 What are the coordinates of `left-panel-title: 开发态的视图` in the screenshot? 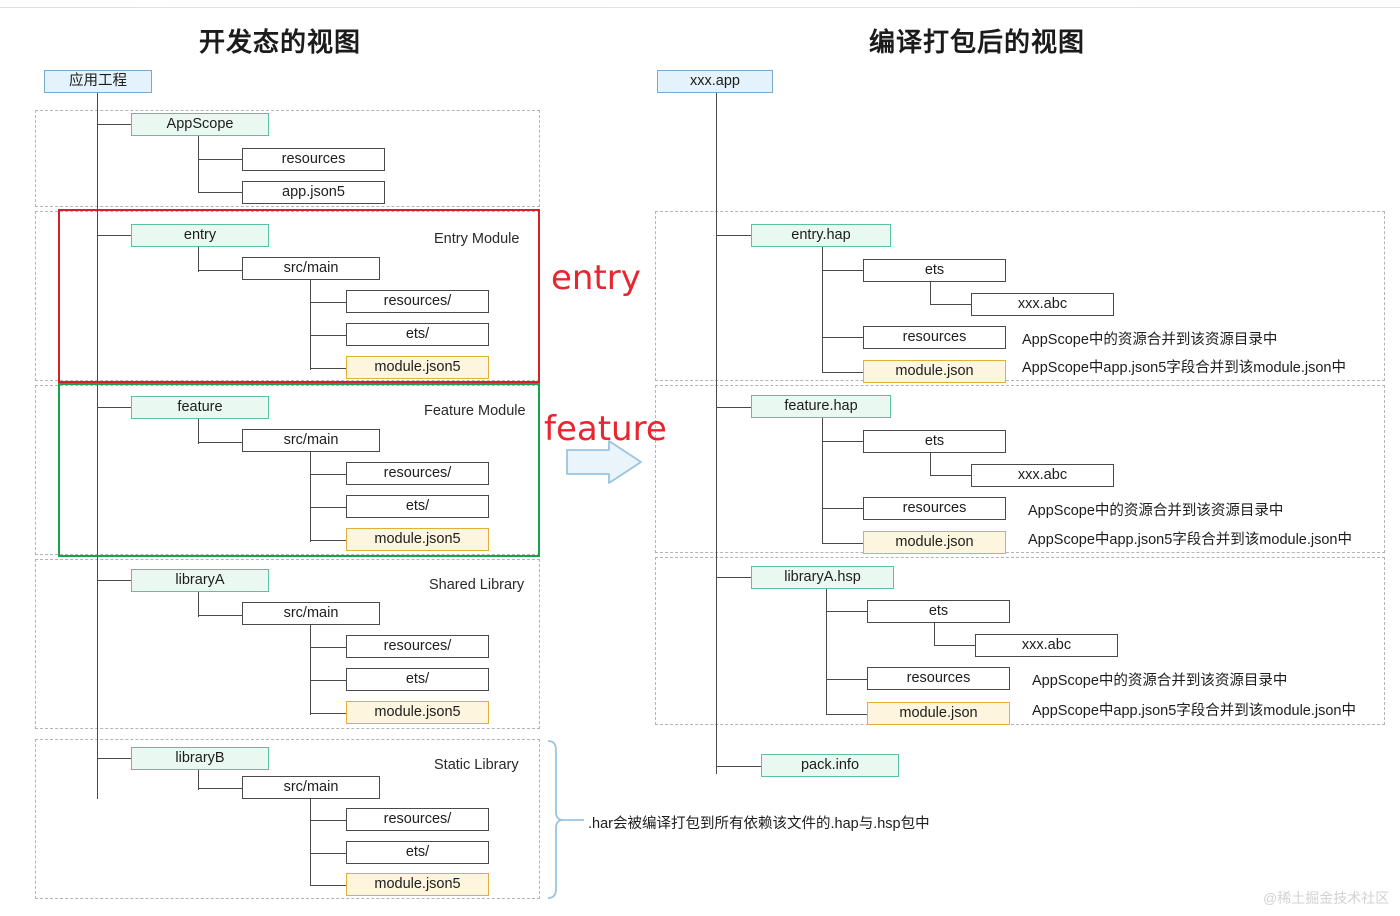 It's located at (280, 42).